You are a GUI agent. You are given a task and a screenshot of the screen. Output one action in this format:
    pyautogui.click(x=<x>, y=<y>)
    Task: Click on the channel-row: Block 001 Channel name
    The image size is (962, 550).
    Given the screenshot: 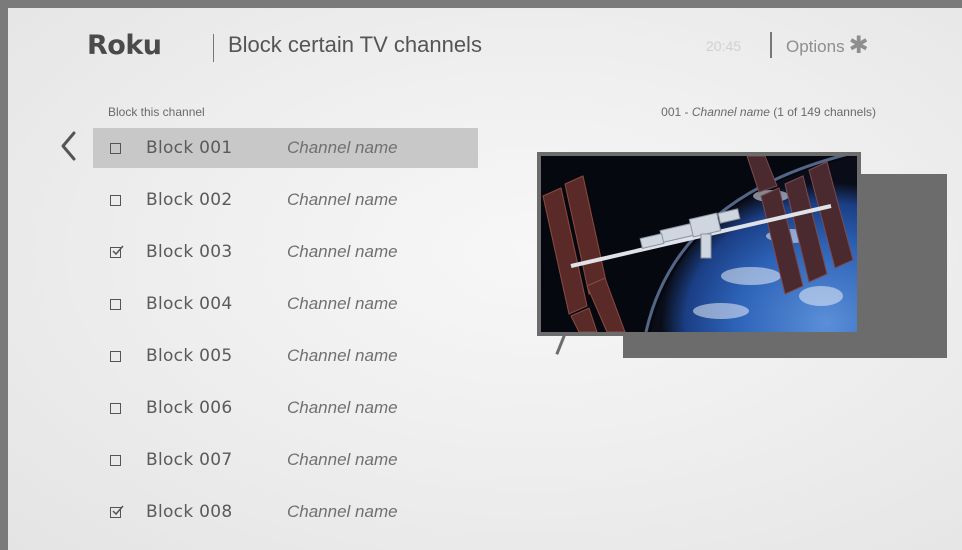 What is the action you would take?
    pyautogui.click(x=285, y=148)
    